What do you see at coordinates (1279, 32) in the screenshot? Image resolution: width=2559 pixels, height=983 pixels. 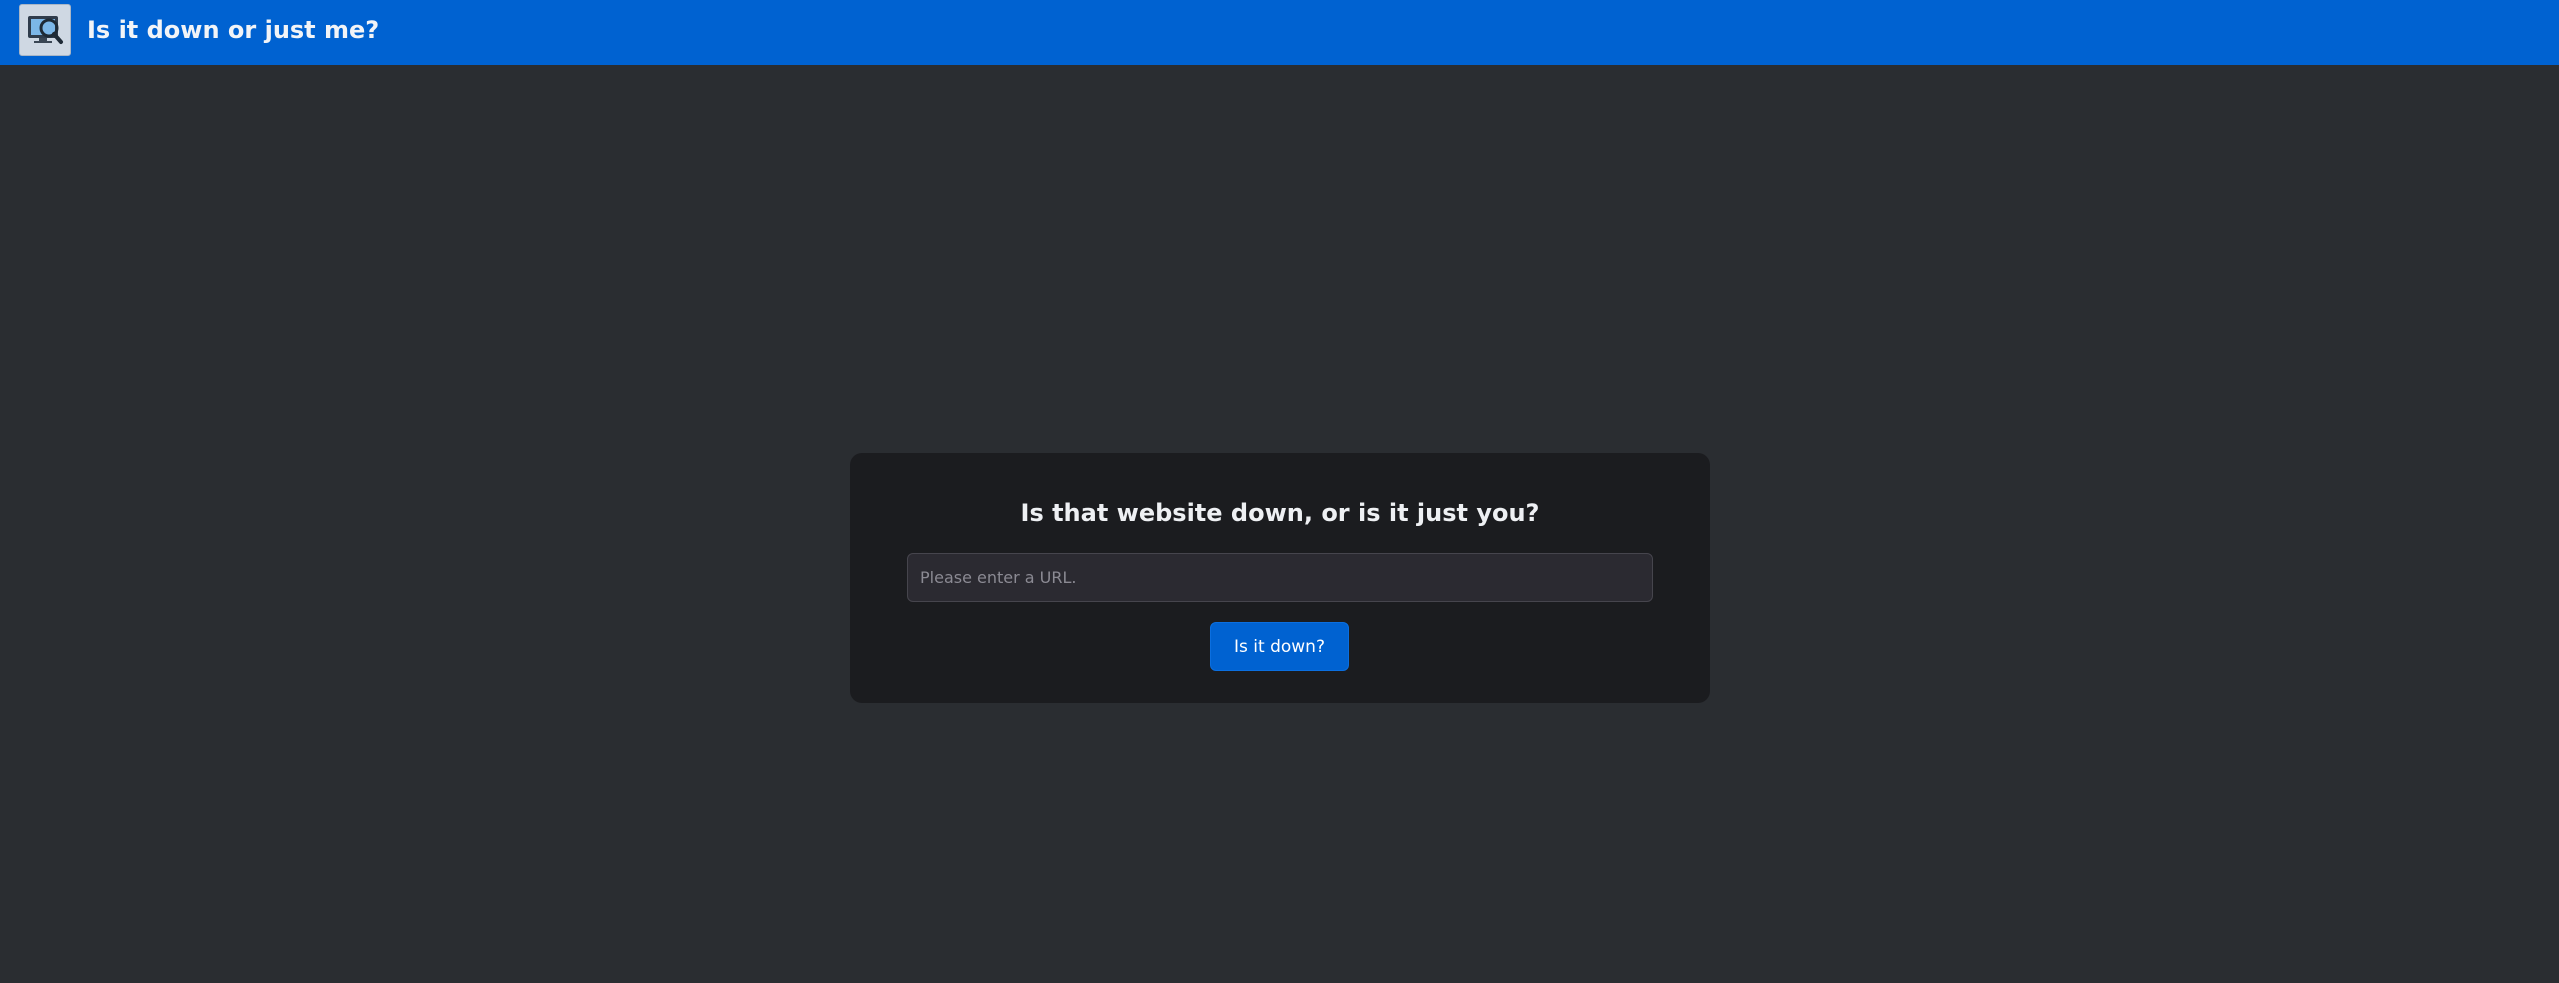 I see `top-bar: Is it down or just me?` at bounding box center [1279, 32].